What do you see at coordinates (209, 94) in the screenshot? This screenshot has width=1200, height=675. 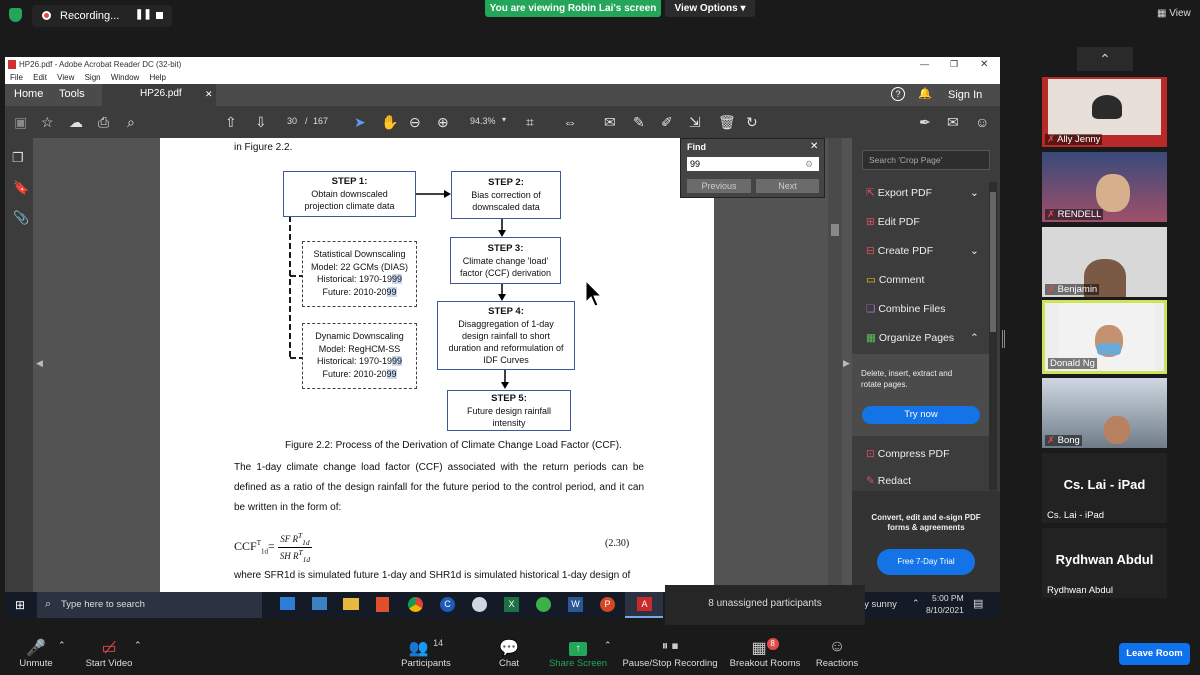 I see `close-tab-icon: ✕` at bounding box center [209, 94].